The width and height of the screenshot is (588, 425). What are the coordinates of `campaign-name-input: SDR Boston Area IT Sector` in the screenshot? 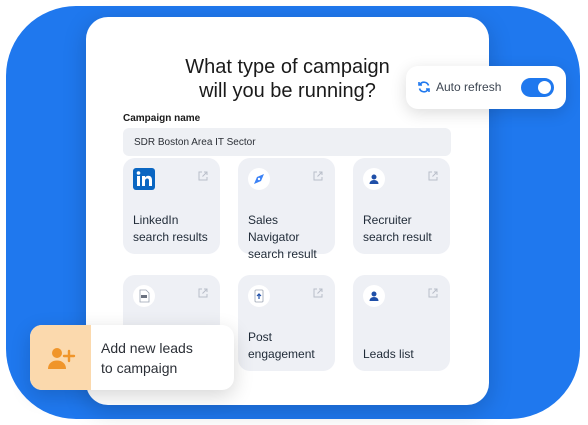 It's located at (287, 142).